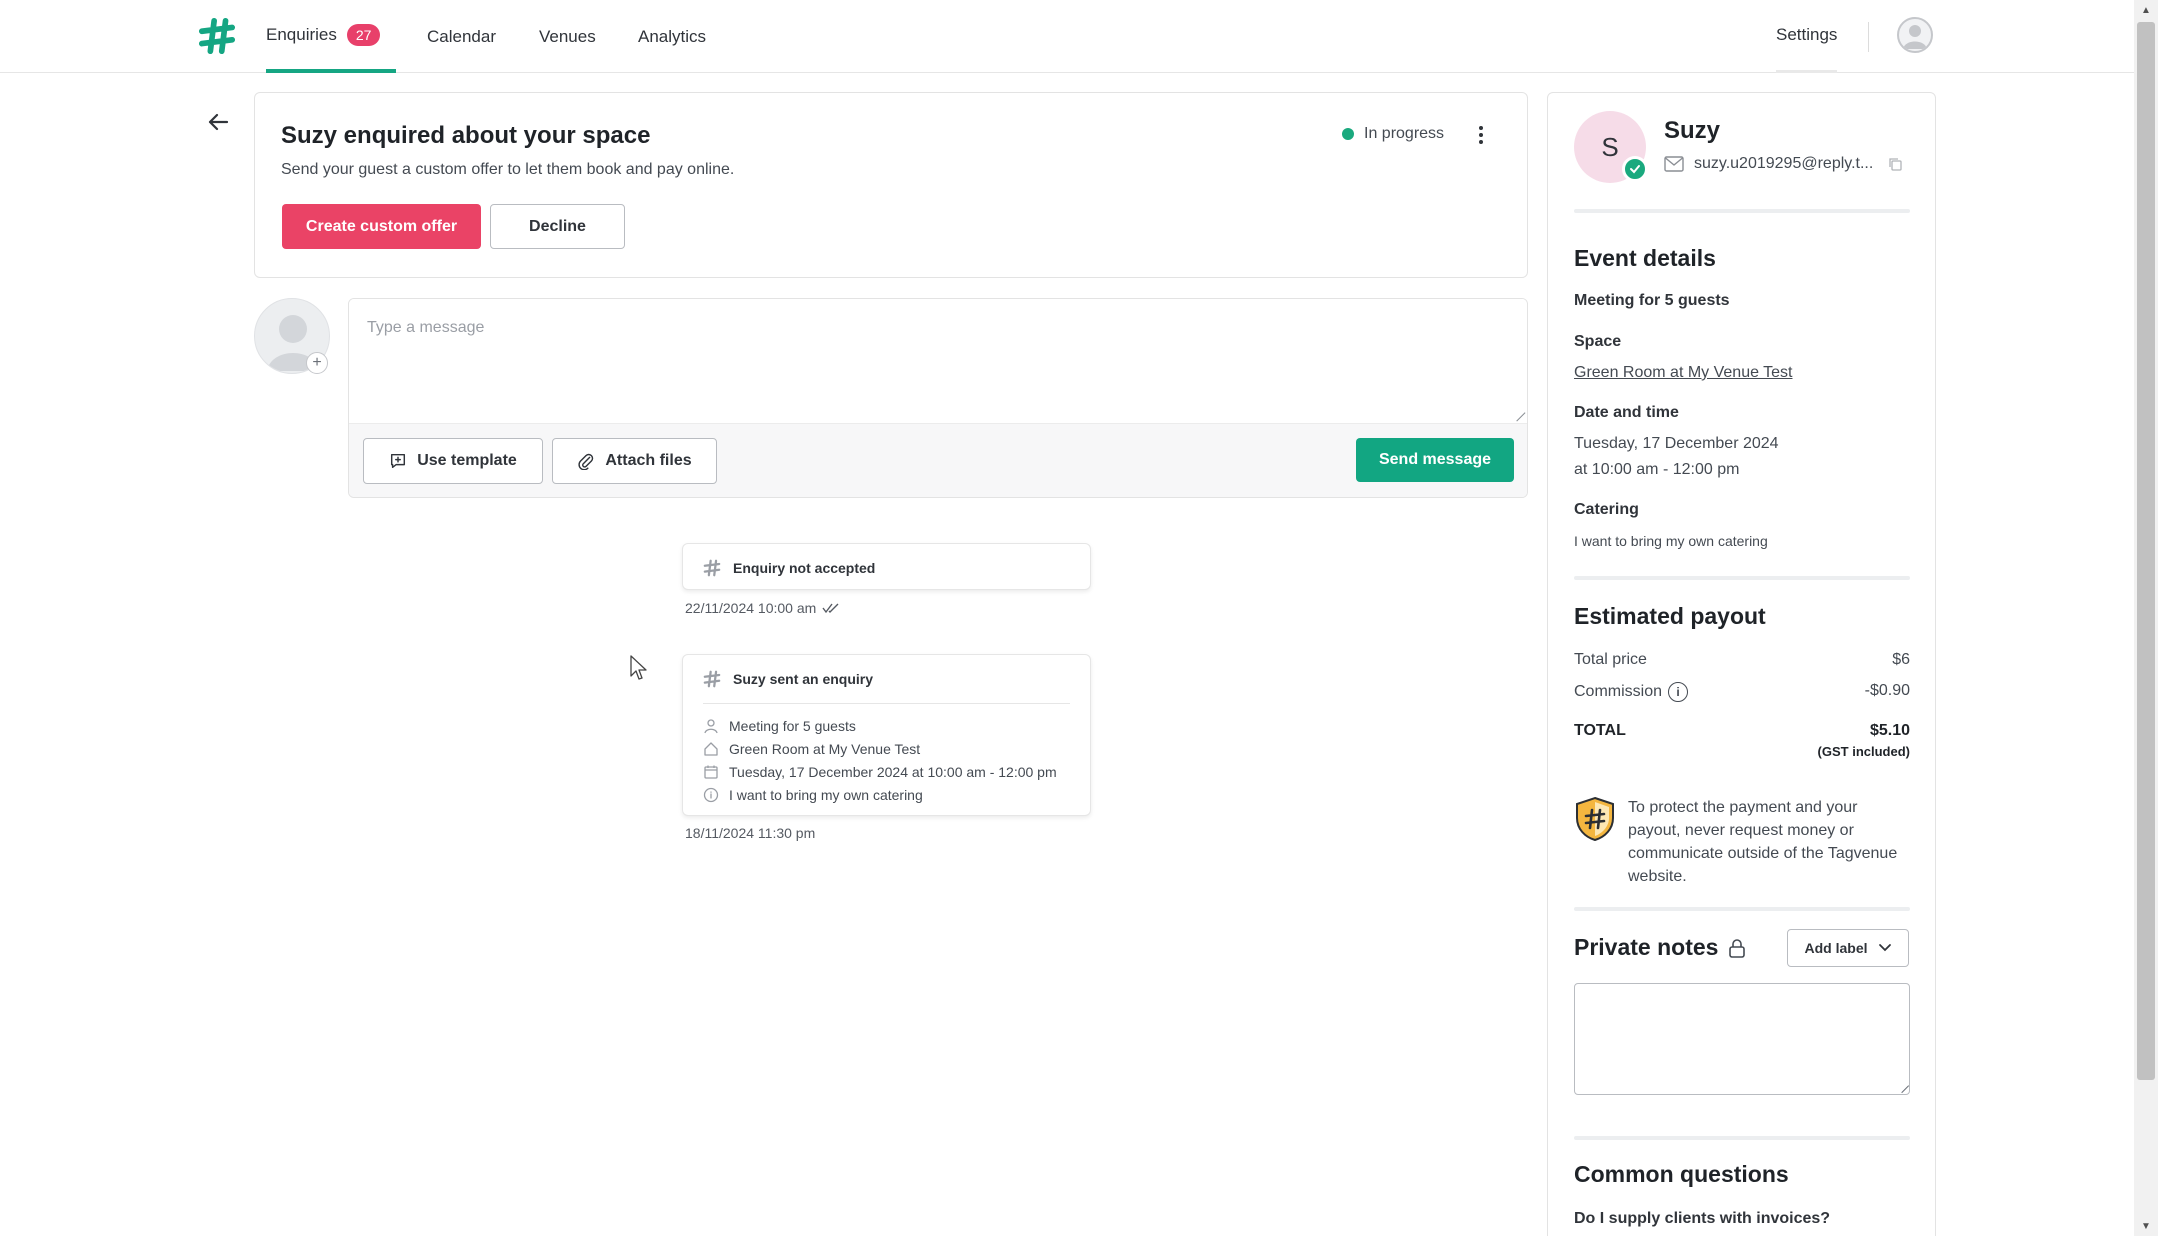 The image size is (2158, 1236). Describe the element at coordinates (826, 794) in the screenshot. I see `enquiry-catering-text: I want to bring my own catering` at that location.